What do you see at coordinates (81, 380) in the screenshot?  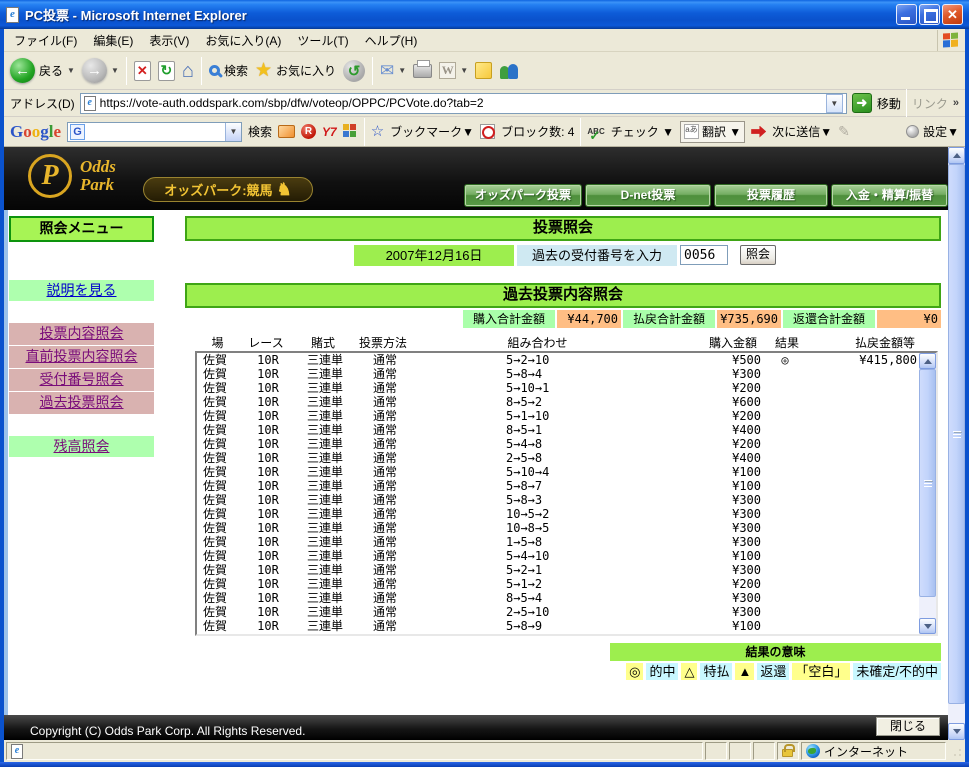 I see `sidebar-item-receipt-number: 受付番号照会` at bounding box center [81, 380].